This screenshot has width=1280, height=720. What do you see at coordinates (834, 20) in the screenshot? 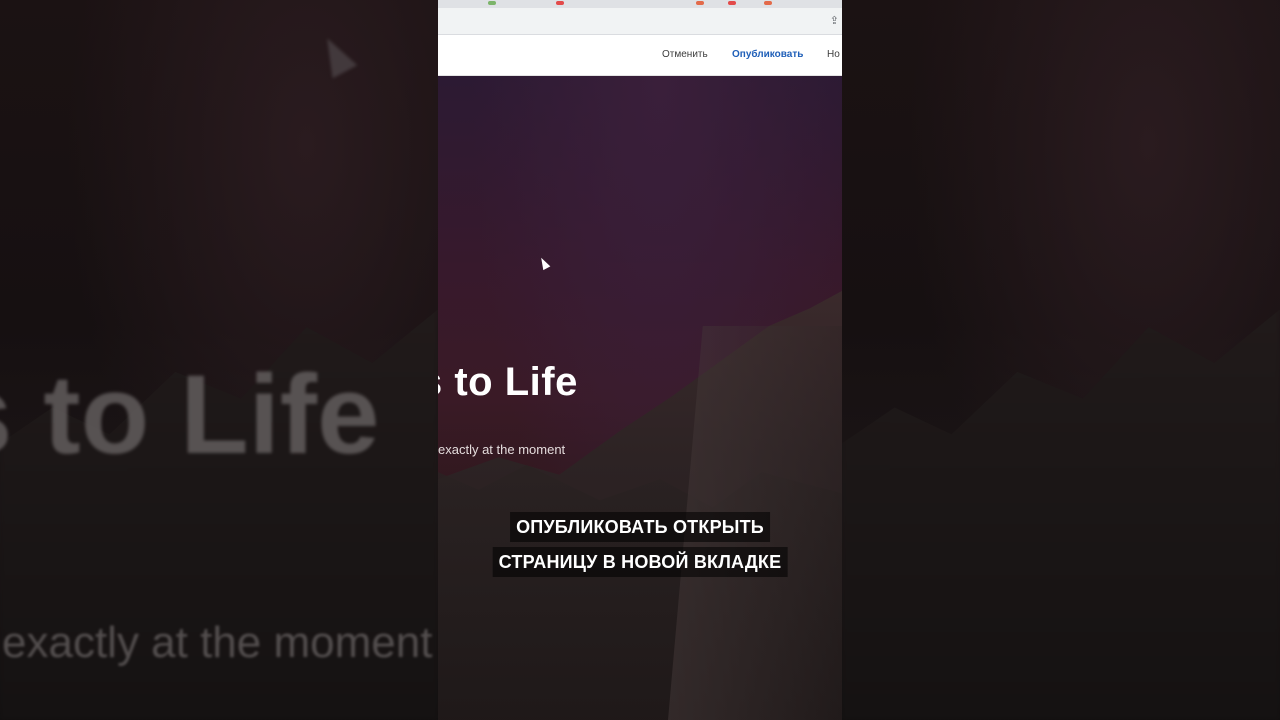
I see `share-icon: ⇪` at bounding box center [834, 20].